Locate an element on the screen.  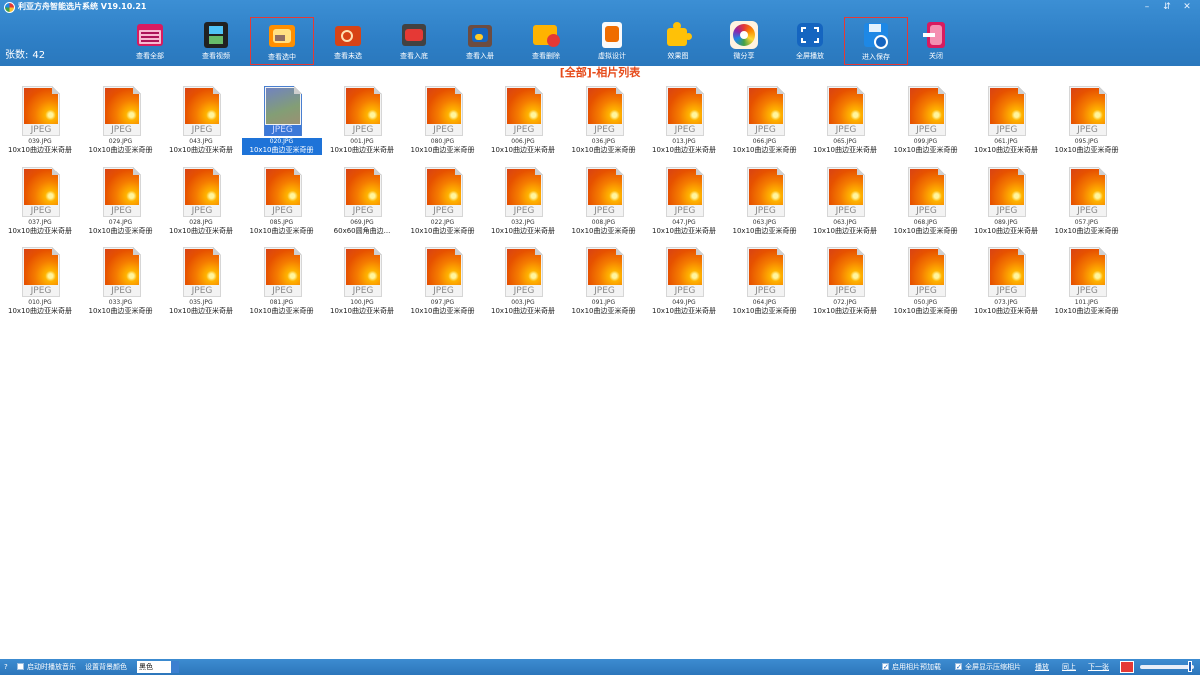
photo-tile: JPEG 064.JPG 10x10曲边亚米奇册 is located at coordinates (765, 282).